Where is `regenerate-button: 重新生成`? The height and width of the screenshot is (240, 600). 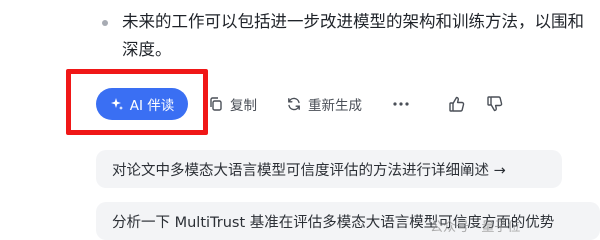
regenerate-button: 重新生成 is located at coordinates (324, 104).